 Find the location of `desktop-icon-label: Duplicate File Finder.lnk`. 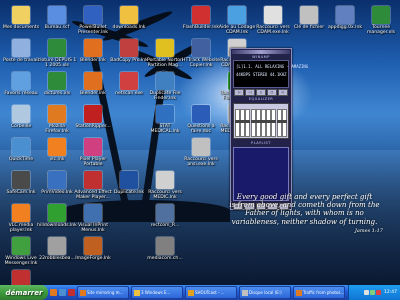

desktop-icon-label: Duplicate File Finder.lnk is located at coordinates (165, 96).